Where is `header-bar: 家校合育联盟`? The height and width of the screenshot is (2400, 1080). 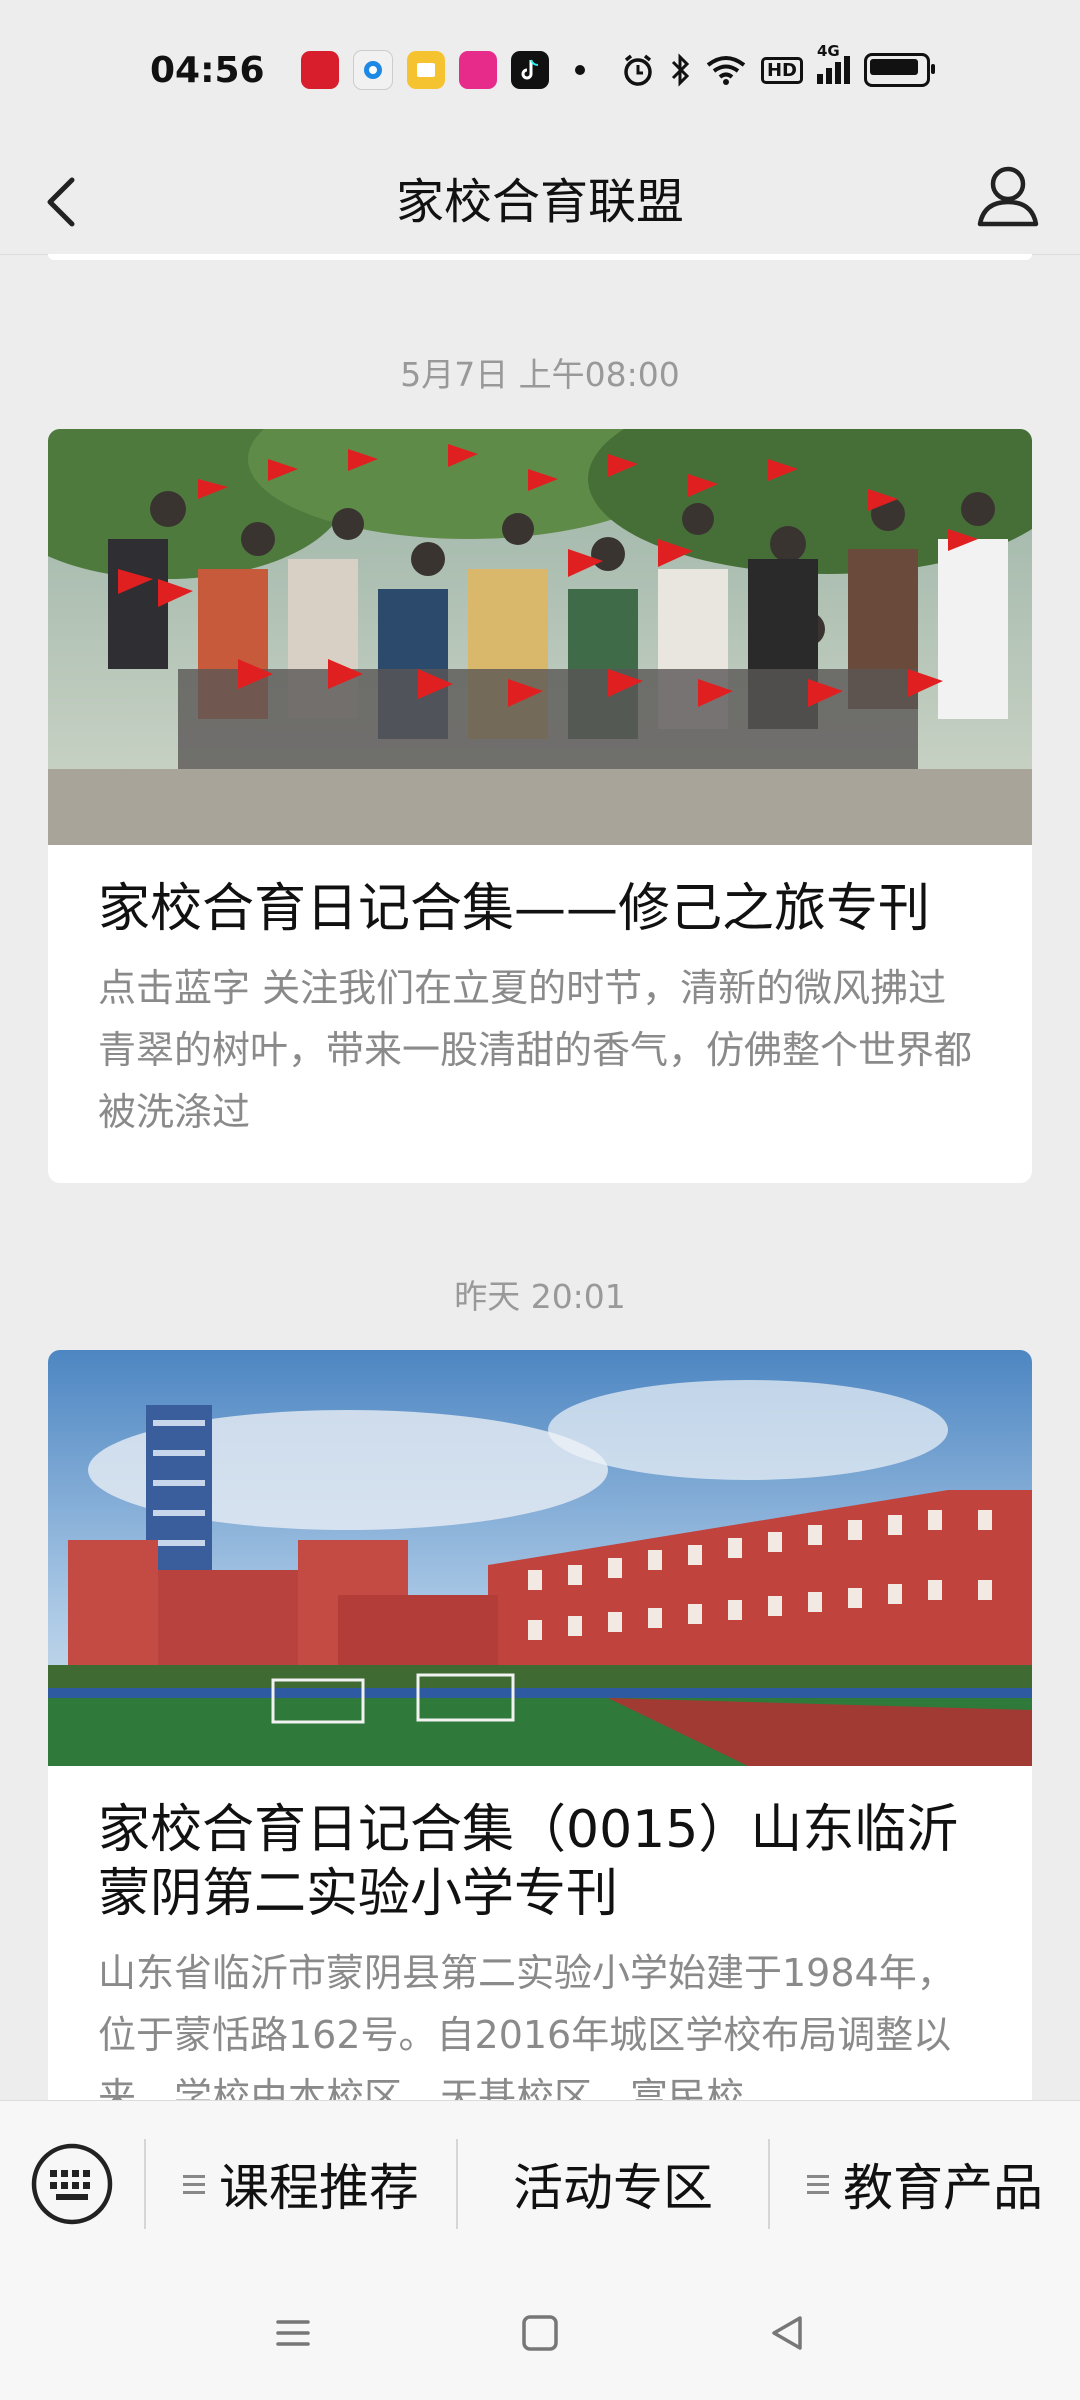
header-bar: 家校合育联盟 is located at coordinates (540, 197).